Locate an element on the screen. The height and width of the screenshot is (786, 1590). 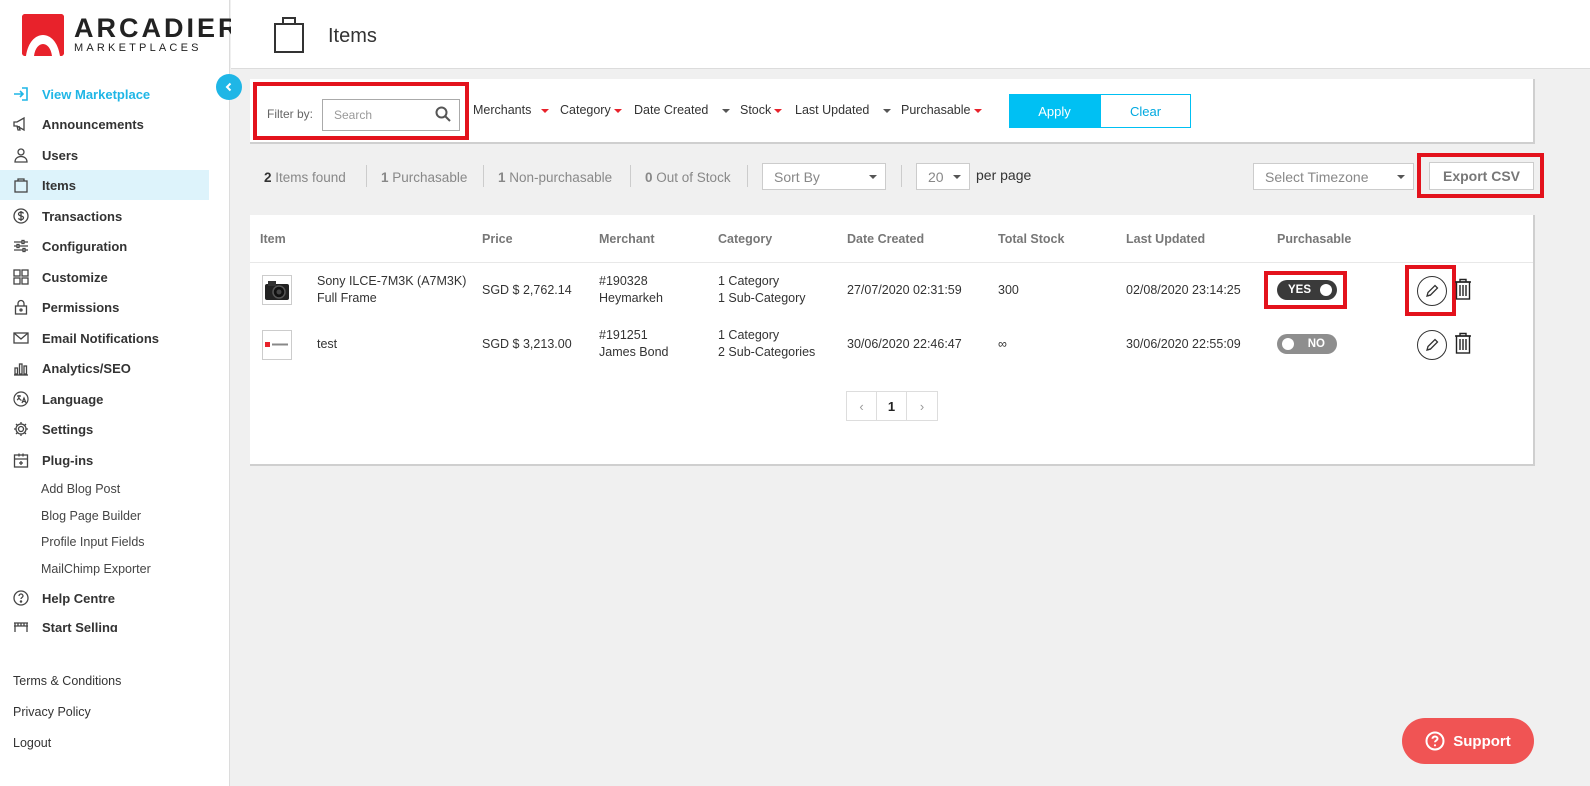
sidebar-item-start-selling: Start Selling is located at coordinates (104, 623).